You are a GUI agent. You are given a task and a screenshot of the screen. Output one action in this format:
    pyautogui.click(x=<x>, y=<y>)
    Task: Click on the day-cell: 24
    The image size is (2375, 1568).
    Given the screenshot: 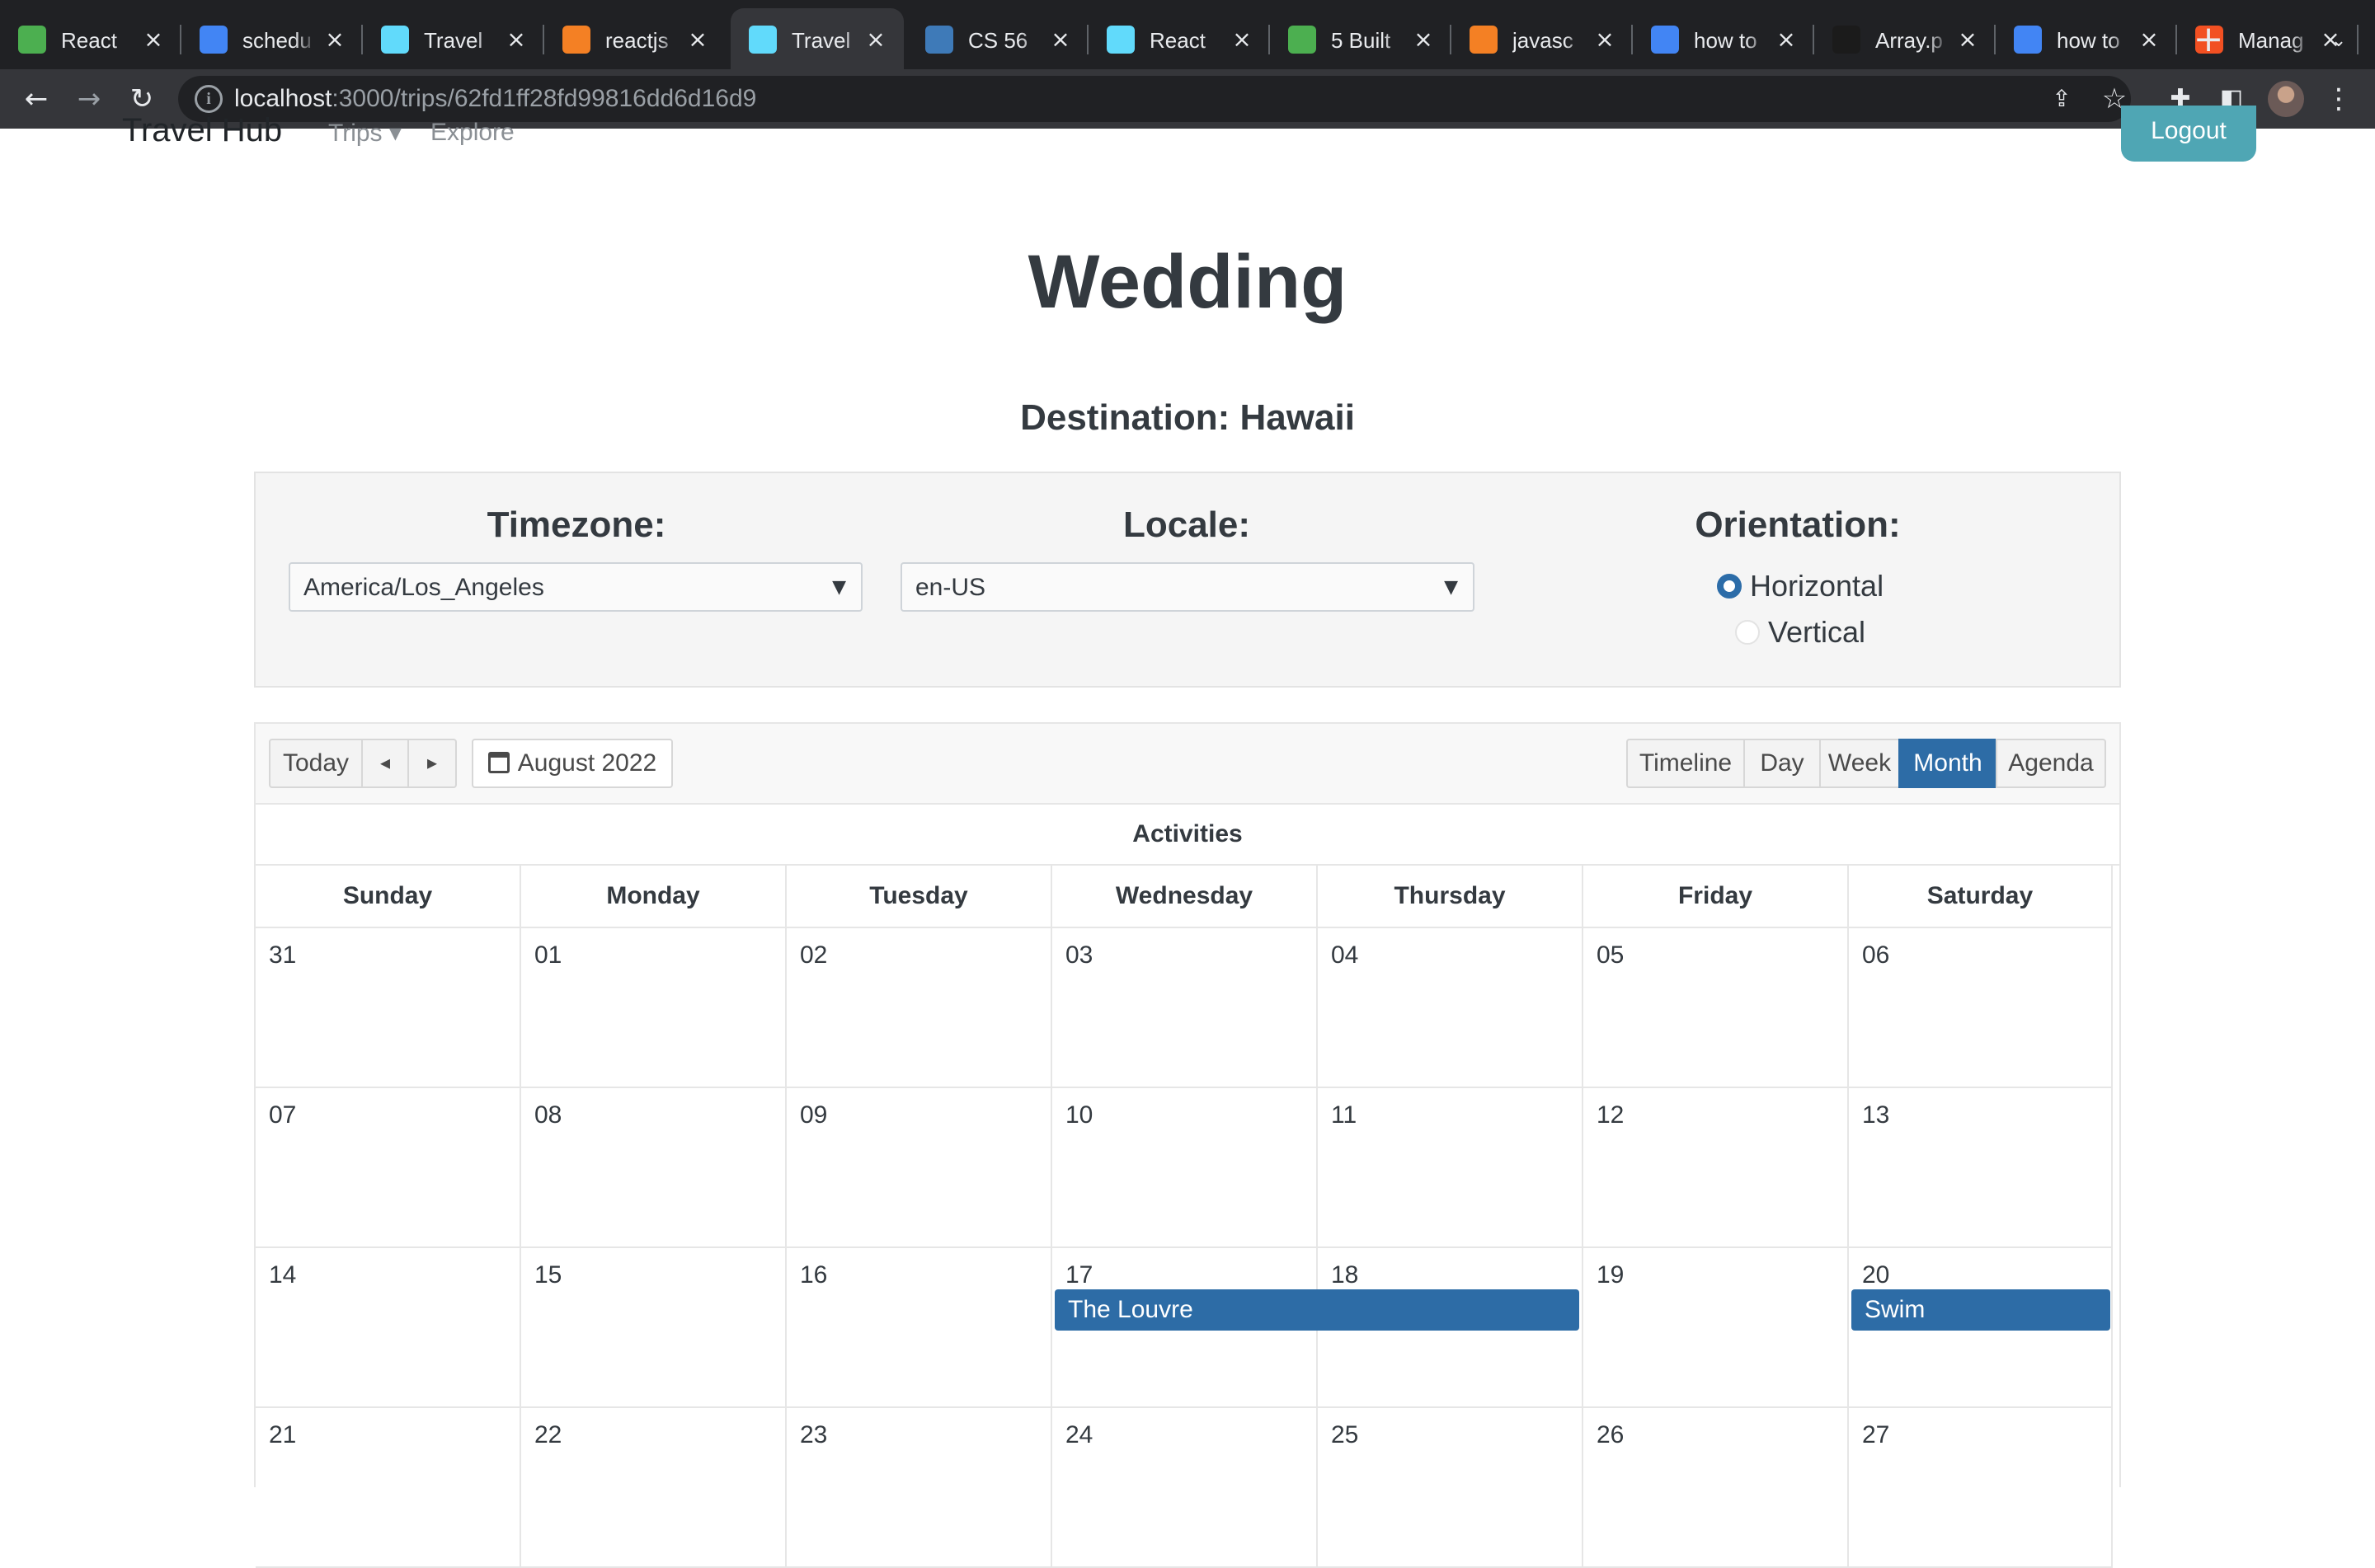 What is the action you would take?
    pyautogui.click(x=1185, y=1488)
    